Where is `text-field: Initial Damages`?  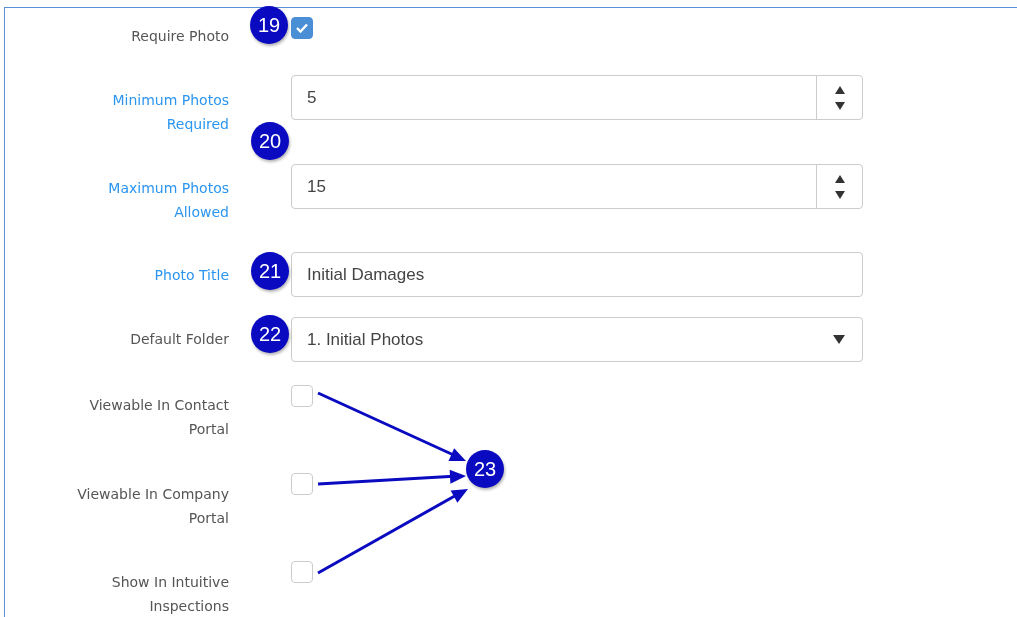 text-field: Initial Damages is located at coordinates (577, 274).